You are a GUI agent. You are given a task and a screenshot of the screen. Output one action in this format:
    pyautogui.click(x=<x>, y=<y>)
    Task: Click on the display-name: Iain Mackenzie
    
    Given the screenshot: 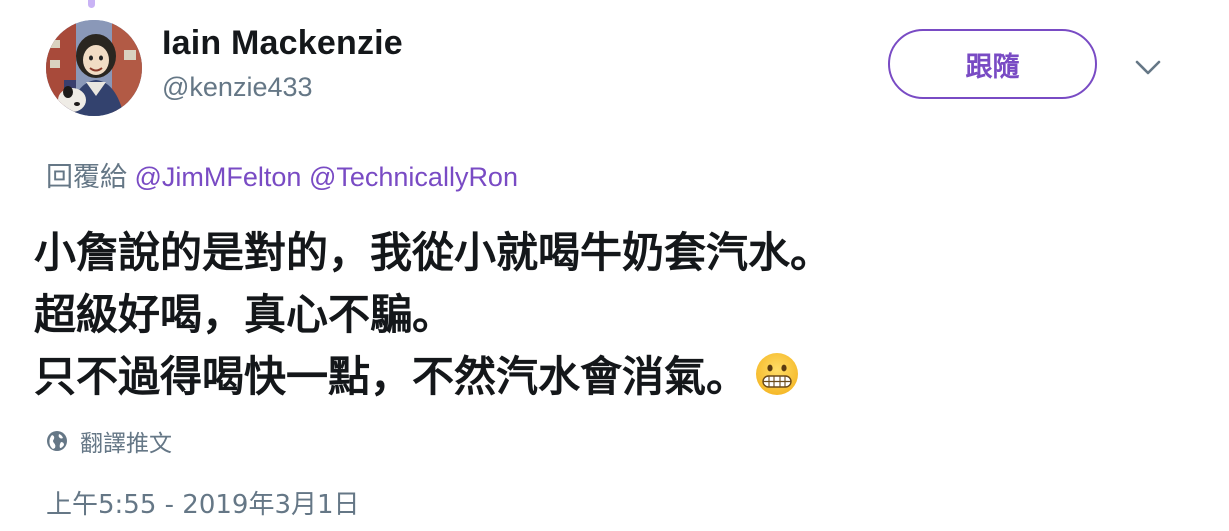 What is the action you would take?
    pyautogui.click(x=282, y=43)
    